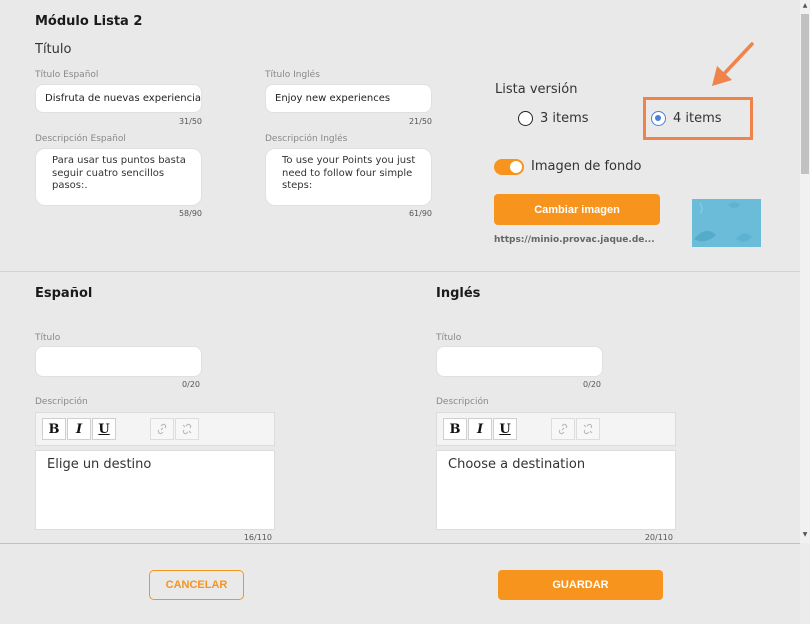  I want to click on radio-4-items: 4 items, so click(686, 118).